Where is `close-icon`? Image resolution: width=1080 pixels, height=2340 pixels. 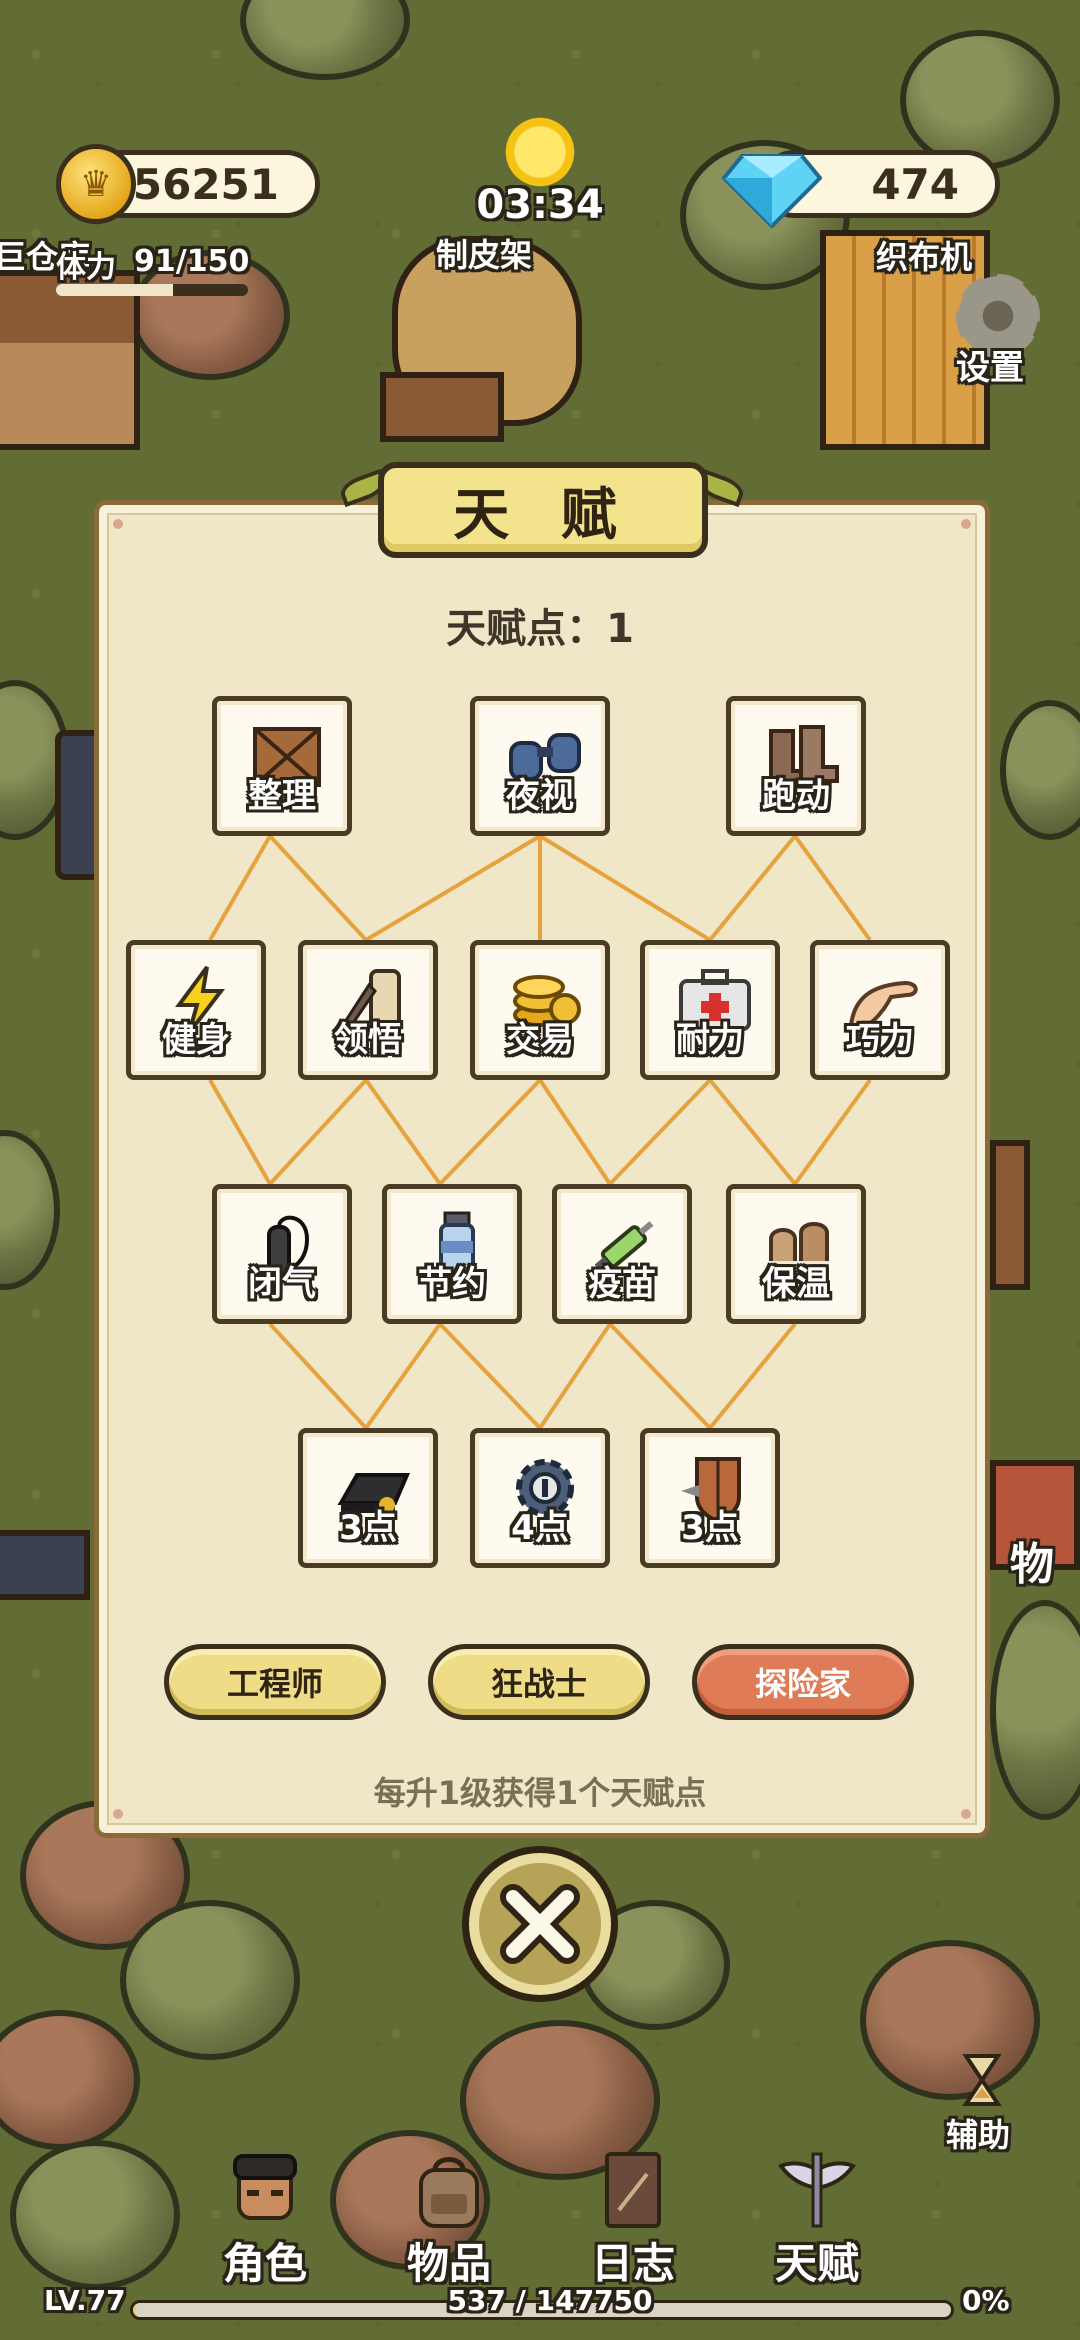
close-icon is located at coordinates (540, 1924).